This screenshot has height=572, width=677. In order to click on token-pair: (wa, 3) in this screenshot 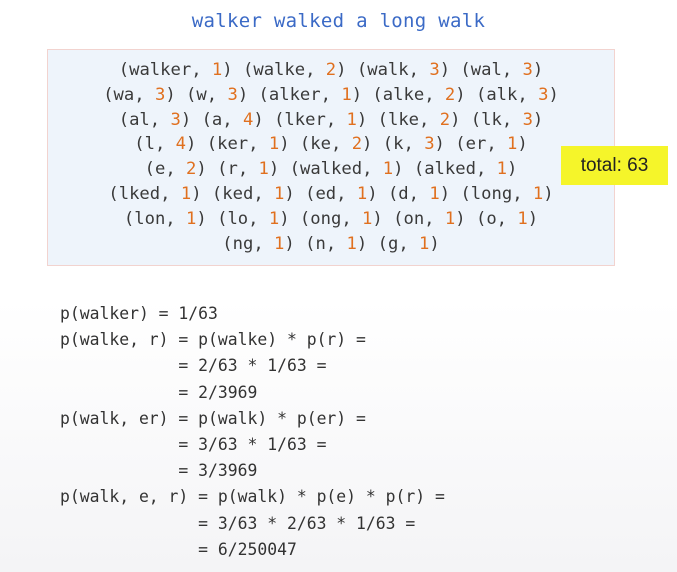, I will do `click(139, 94)`.